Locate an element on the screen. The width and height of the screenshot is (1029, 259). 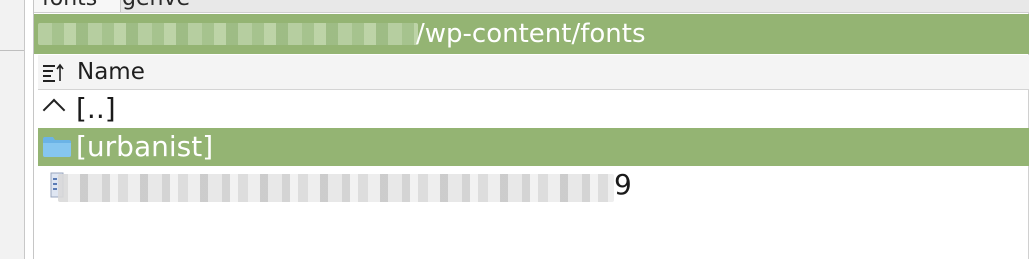
path-bar: /wp-content/fonts is located at coordinates (531, 34).